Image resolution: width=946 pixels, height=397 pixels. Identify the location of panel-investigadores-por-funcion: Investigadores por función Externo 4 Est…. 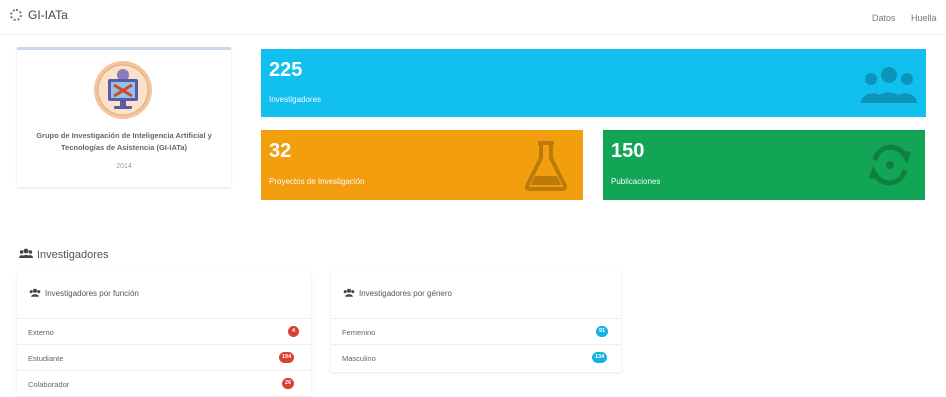
(164, 334).